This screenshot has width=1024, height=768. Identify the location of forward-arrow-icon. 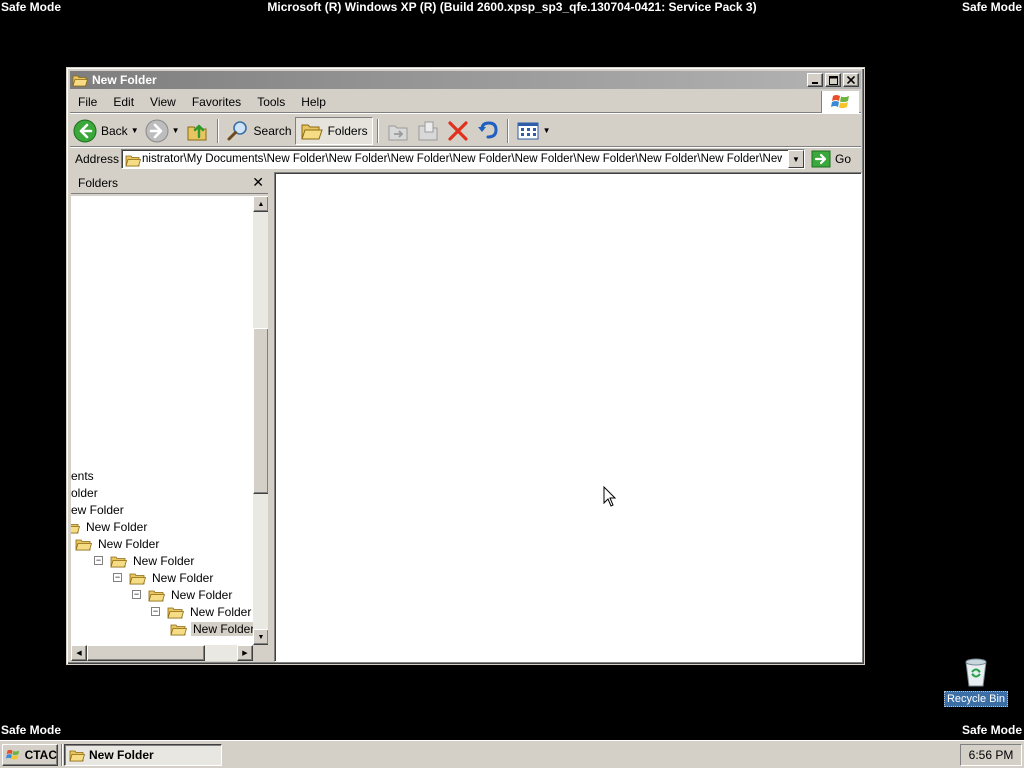
(157, 130).